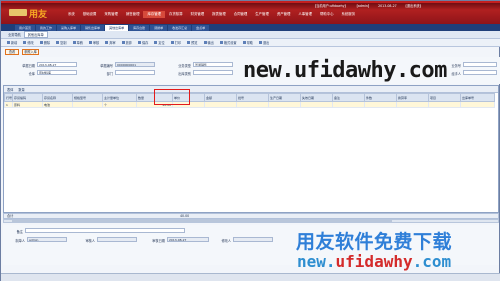 This screenshot has height=281, width=500. What do you see at coordinates (127, 42) in the screenshot?
I see `discard-button: 放弃` at bounding box center [127, 42].